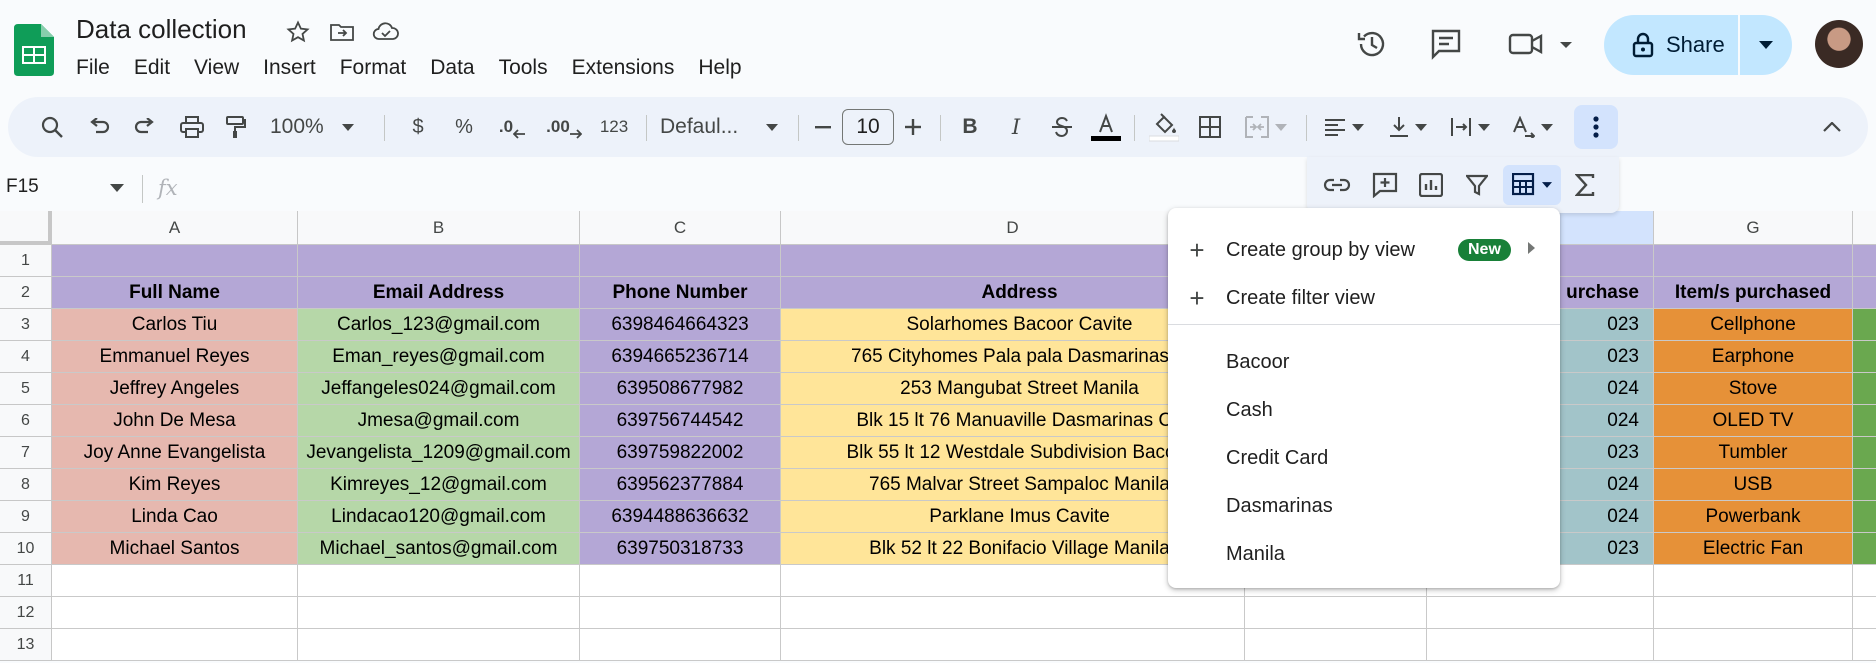  Describe the element at coordinates (439, 293) in the screenshot. I see `column-title-cell: Email Address` at that location.